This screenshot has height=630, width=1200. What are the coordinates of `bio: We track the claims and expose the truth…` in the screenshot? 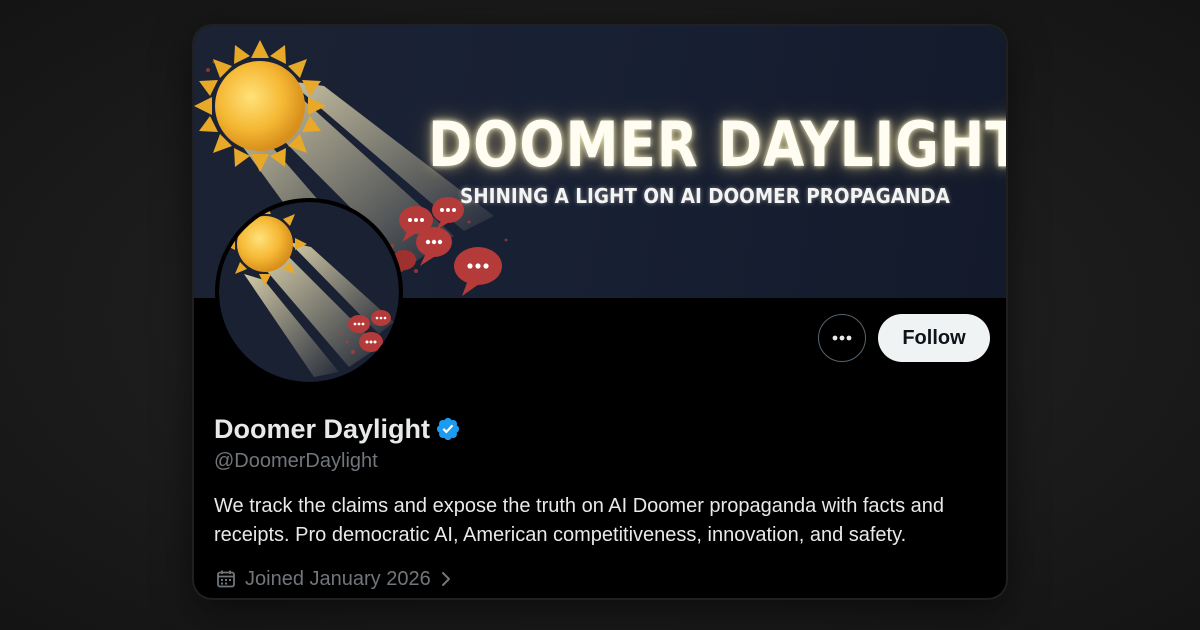 It's located at (579, 520).